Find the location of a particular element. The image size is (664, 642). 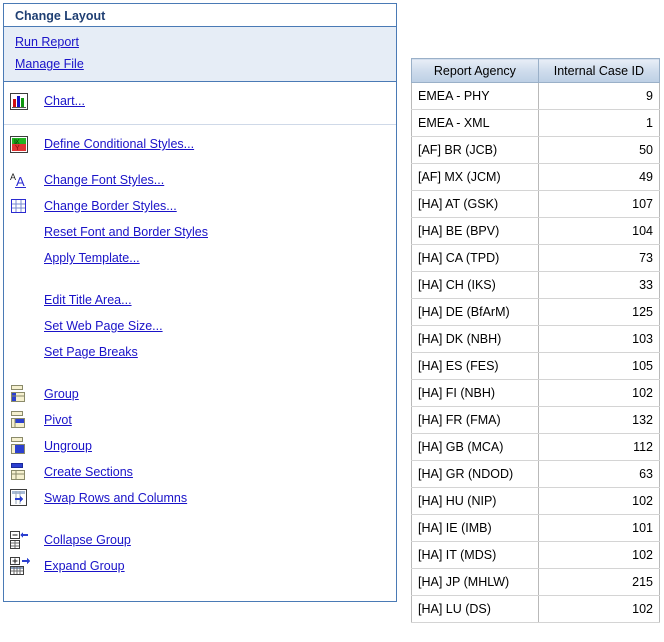

cell-report-agency: [HA] FR (FMA) is located at coordinates (475, 420).